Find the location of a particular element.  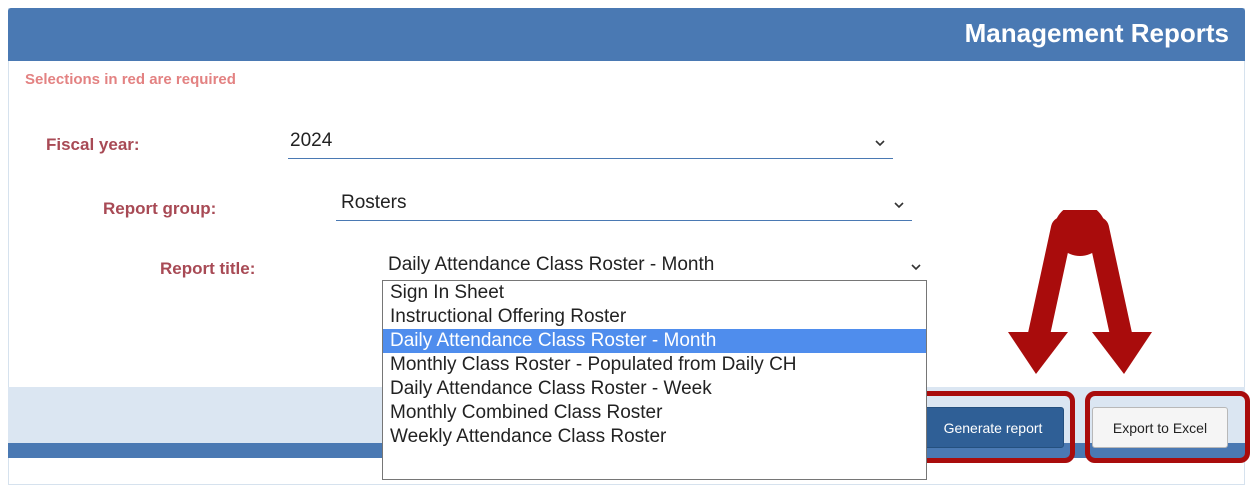

red-arrows-annotation is located at coordinates (1080, 292).